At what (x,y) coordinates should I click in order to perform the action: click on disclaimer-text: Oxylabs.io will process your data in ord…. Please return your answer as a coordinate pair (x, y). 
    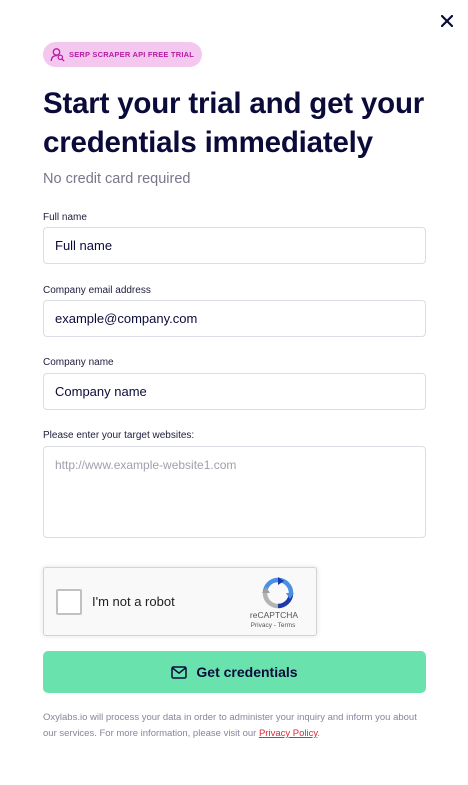
    Looking at the image, I should click on (230, 725).